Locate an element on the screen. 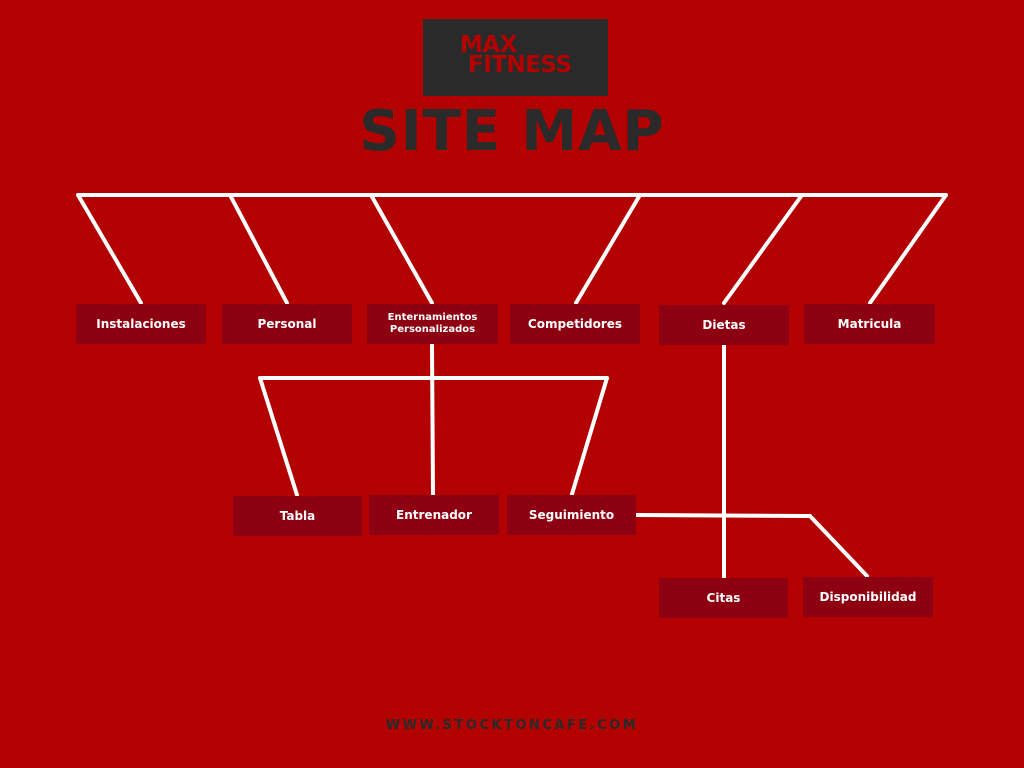  node-tabla: Tabla is located at coordinates (297, 516).